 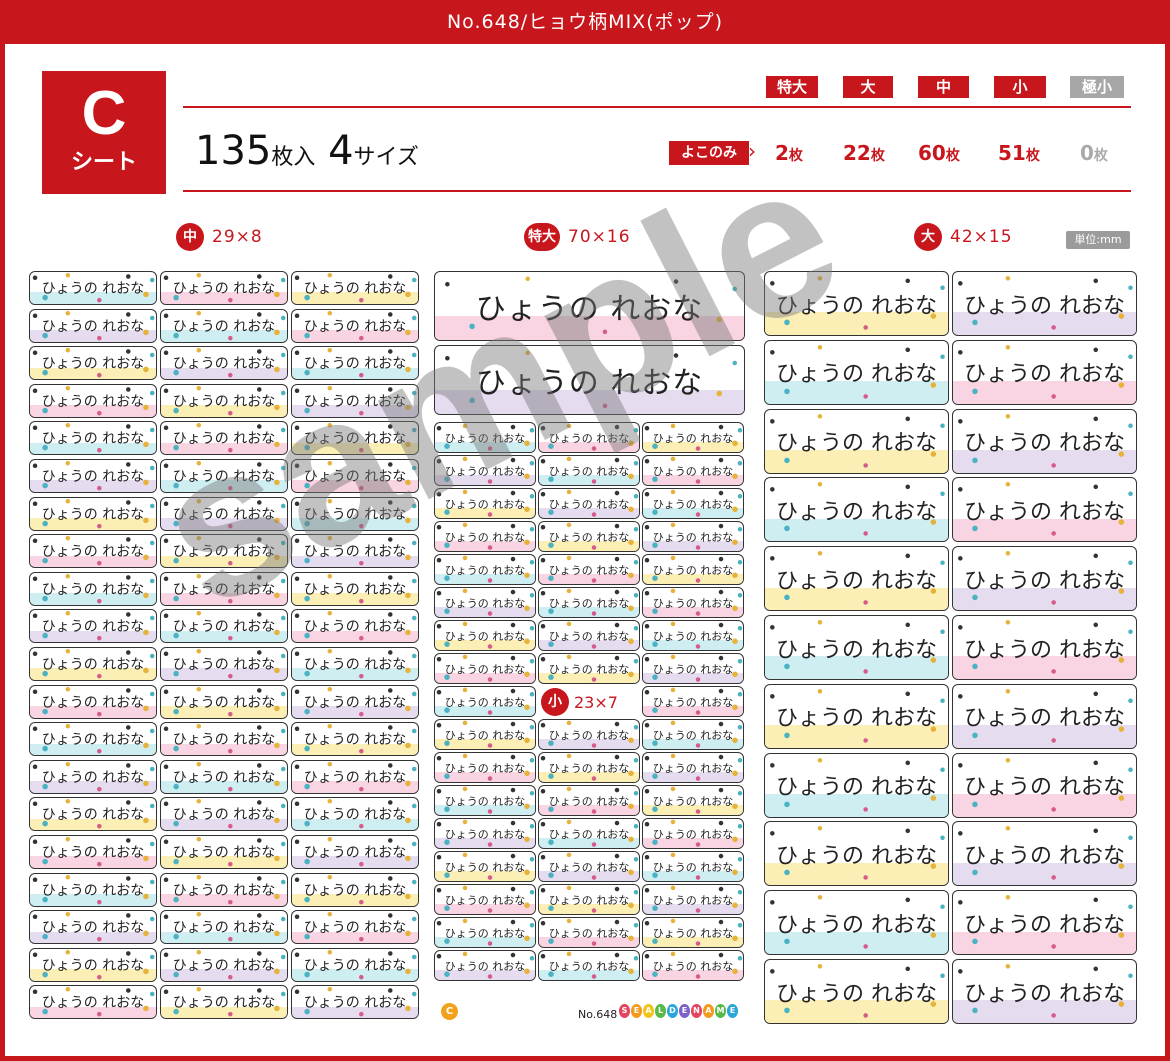 I want to click on brand-letter: D, so click(x=672, y=1011).